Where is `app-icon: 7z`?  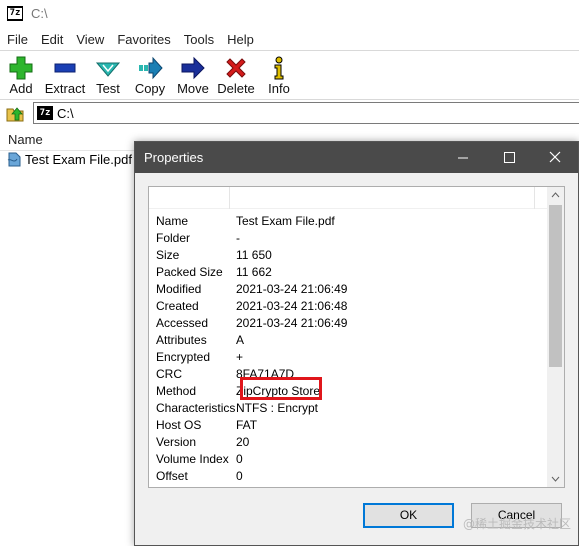 app-icon: 7z is located at coordinates (15, 13).